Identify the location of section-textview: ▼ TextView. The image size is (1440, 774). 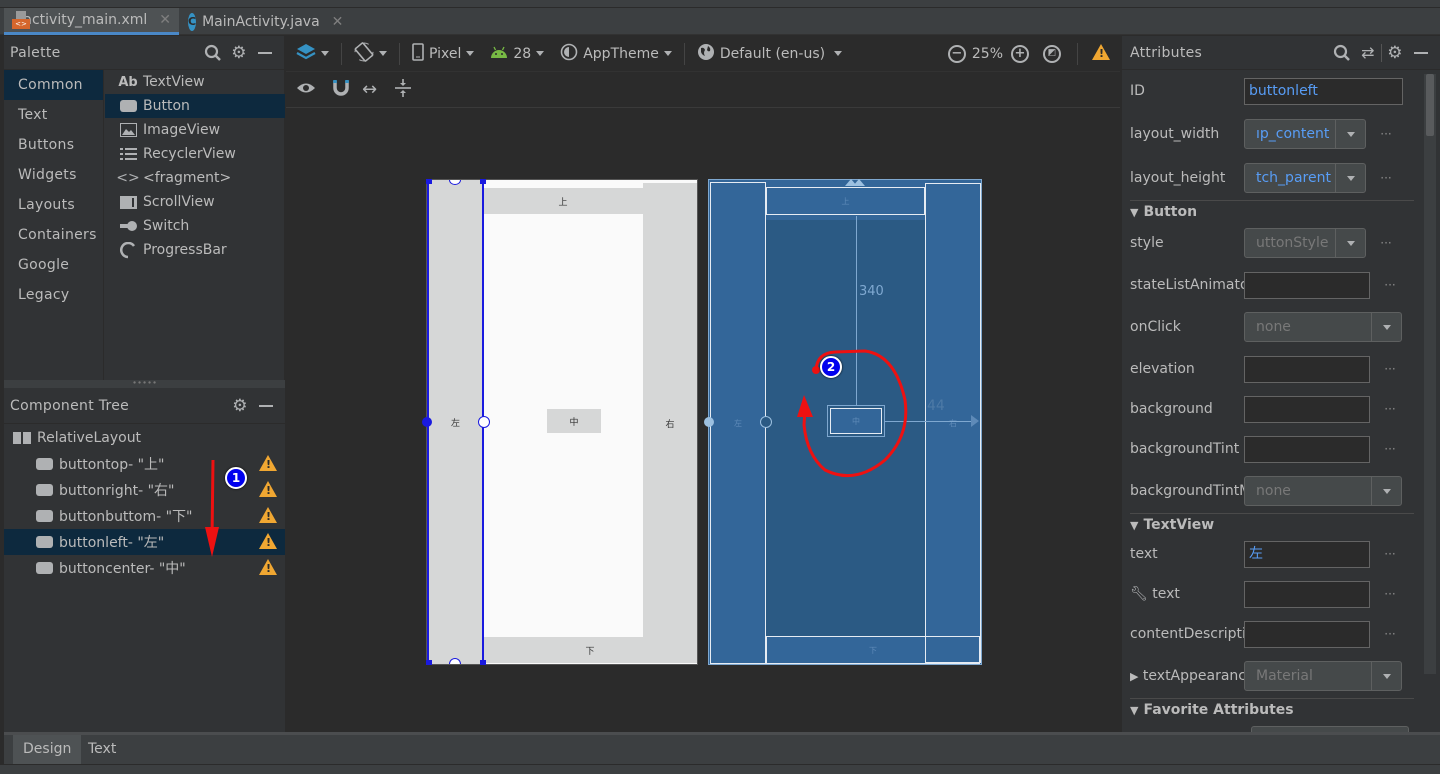
(1271, 525).